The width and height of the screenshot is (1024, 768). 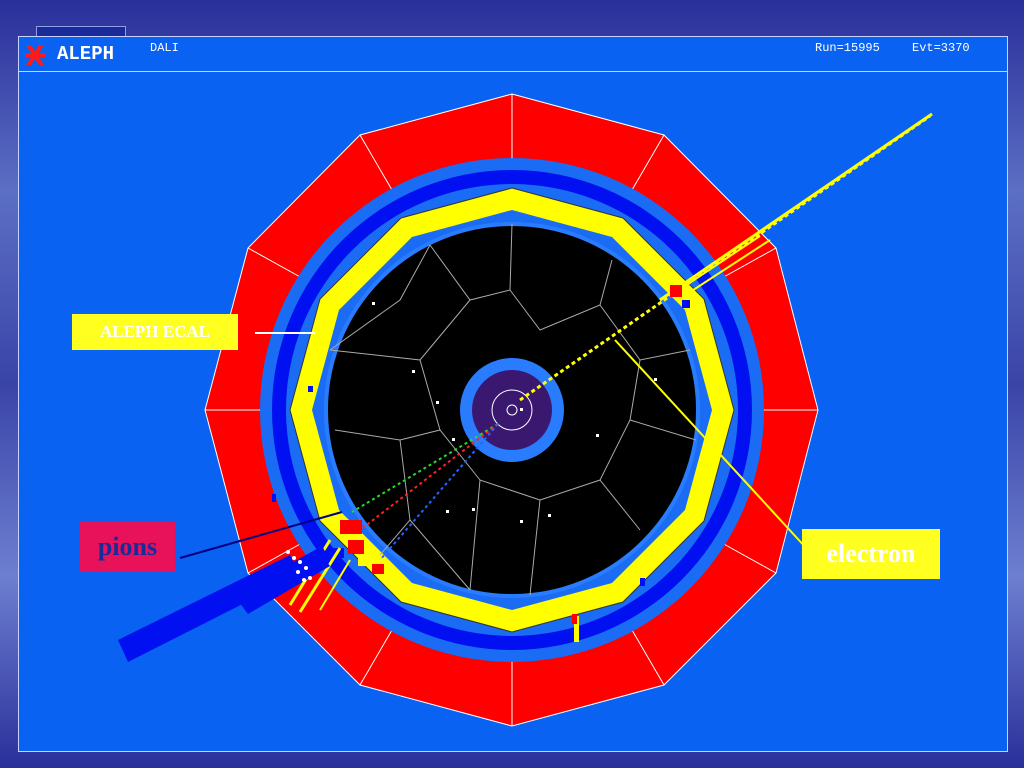 I want to click on electron-ecal-hit, so click(x=676, y=291).